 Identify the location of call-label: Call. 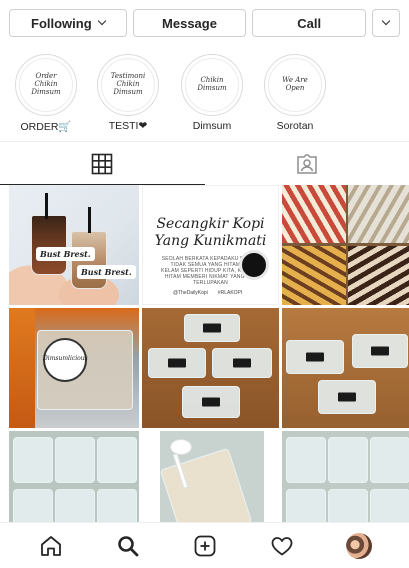
(309, 23).